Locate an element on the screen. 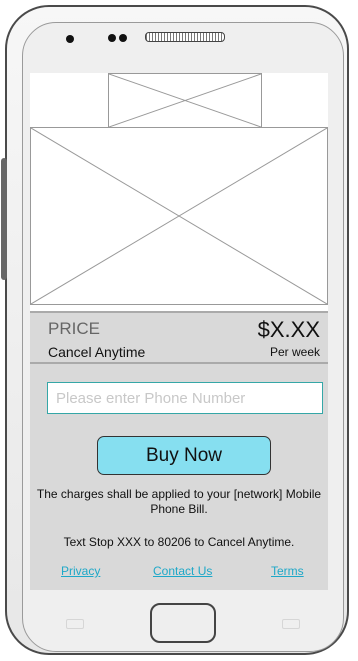 The height and width of the screenshot is (661, 358). image-placeholder-icon is located at coordinates (185, 100).